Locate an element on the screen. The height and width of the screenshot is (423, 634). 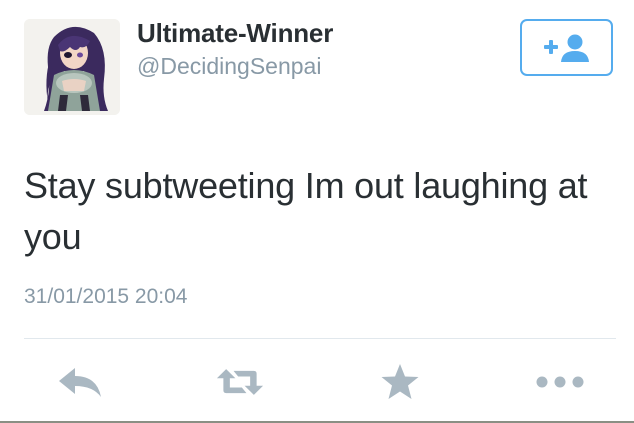
reply-icon is located at coordinates (80, 382).